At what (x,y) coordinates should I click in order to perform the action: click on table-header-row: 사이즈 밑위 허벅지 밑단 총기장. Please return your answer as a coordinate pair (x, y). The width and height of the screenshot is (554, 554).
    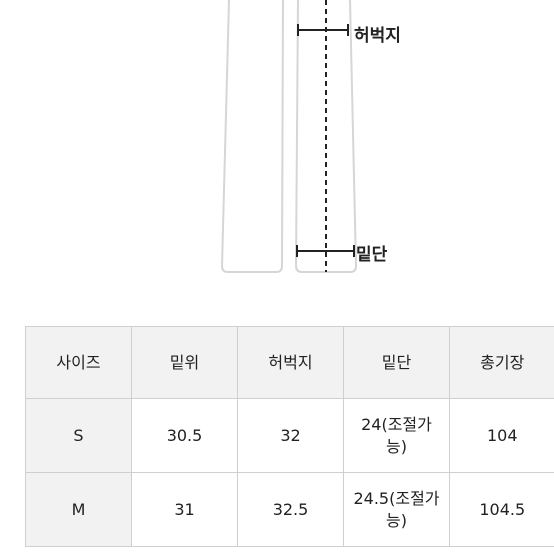
    Looking at the image, I should click on (289, 362).